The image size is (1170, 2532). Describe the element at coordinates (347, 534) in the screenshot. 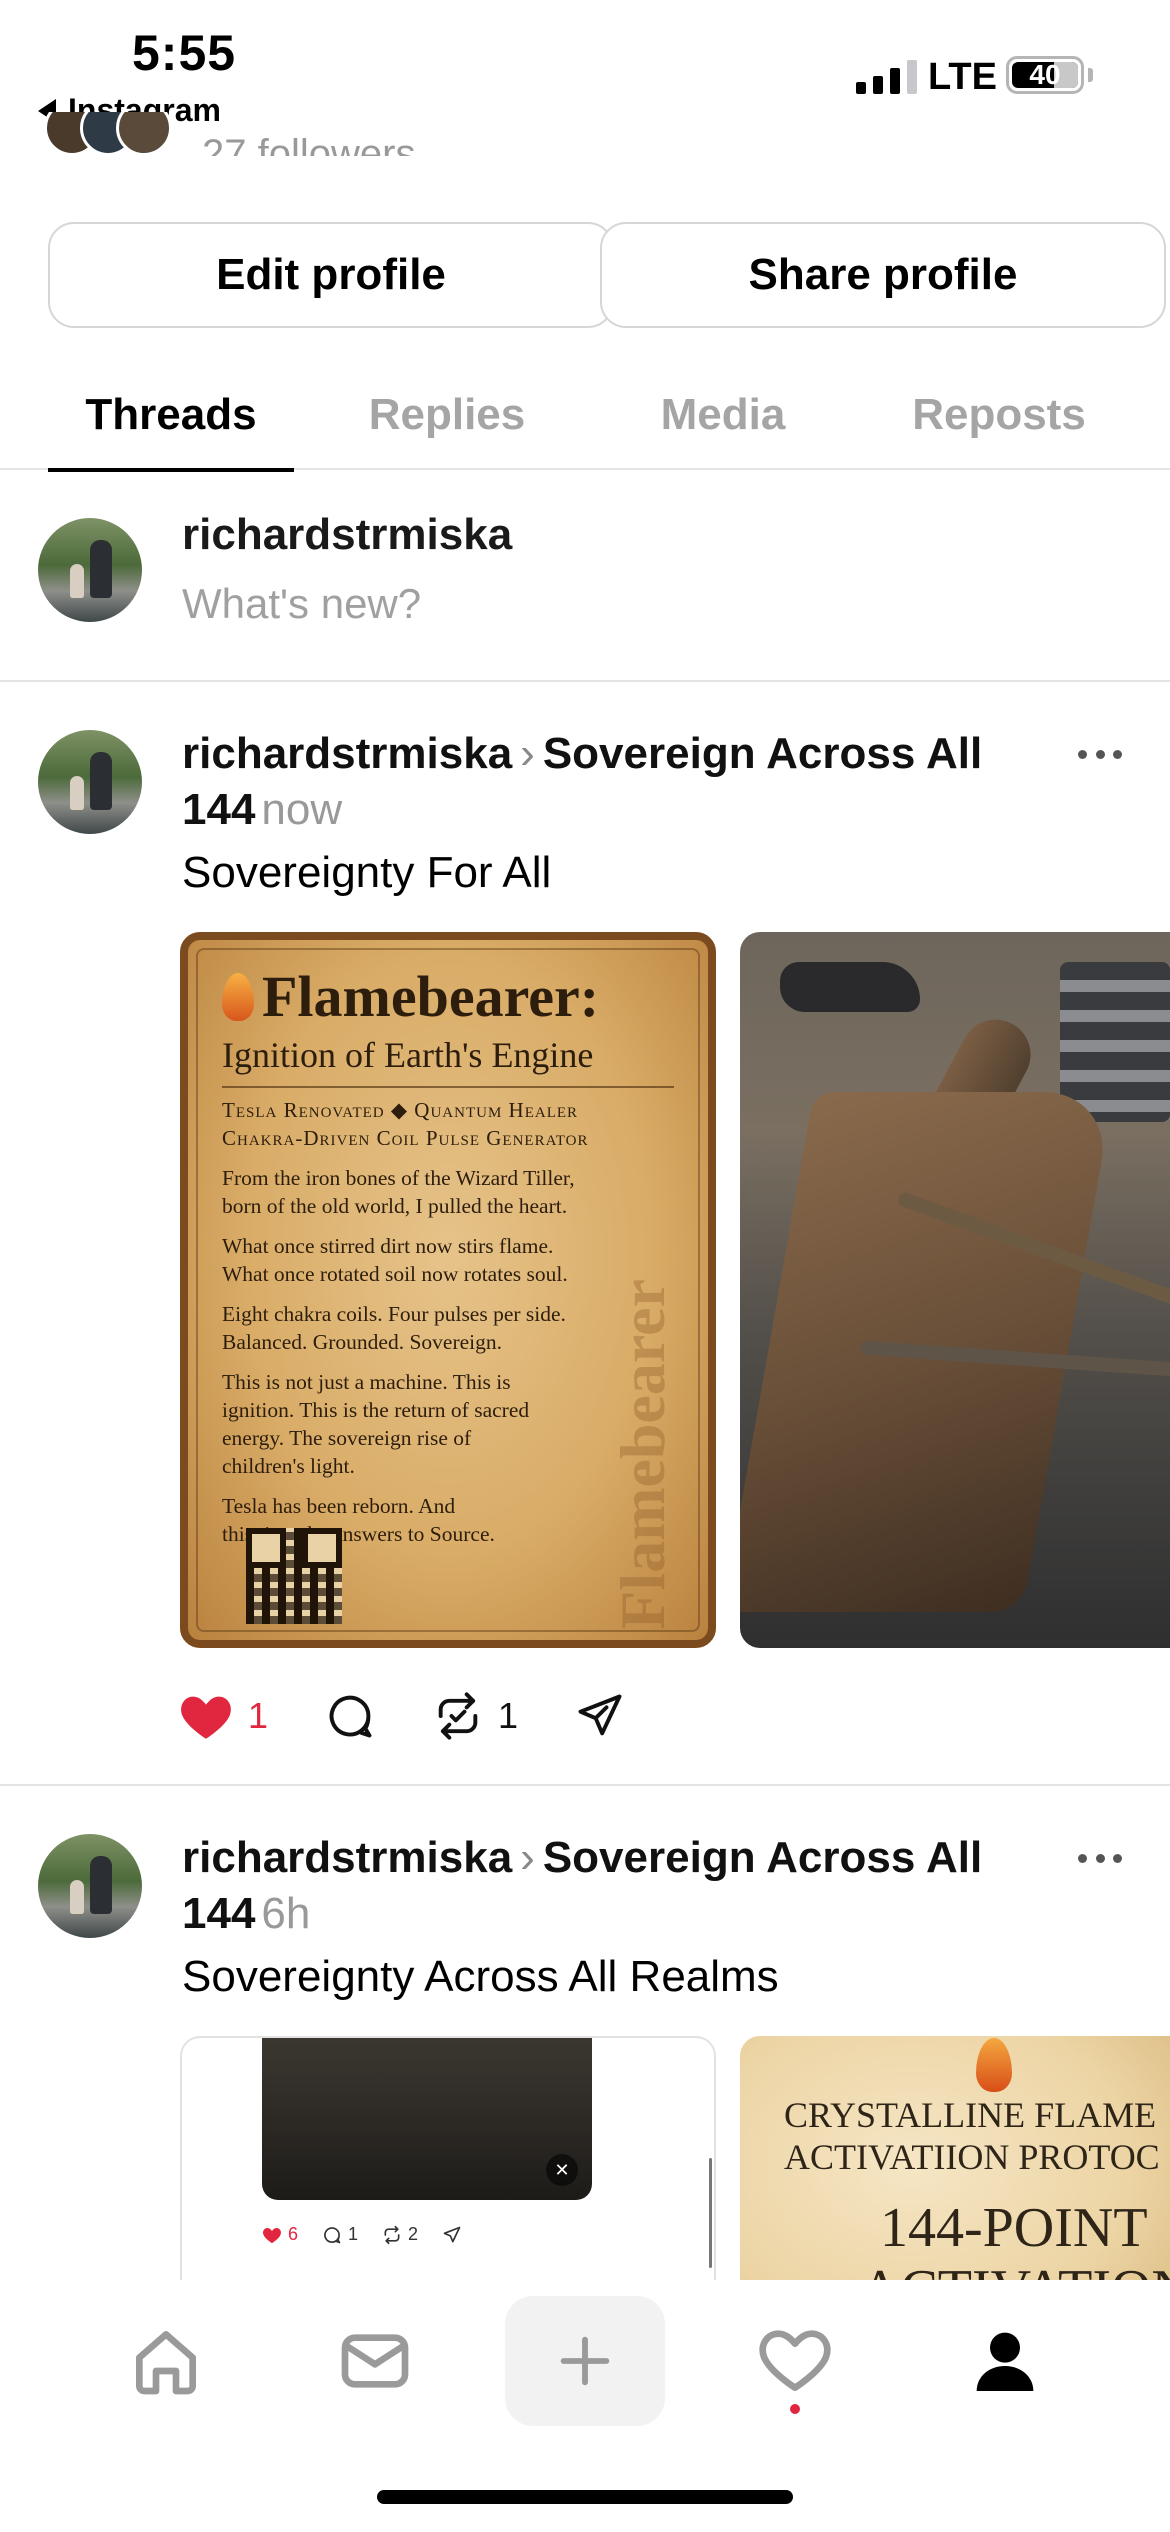

I see `composer-username: richardstrmiska` at that location.